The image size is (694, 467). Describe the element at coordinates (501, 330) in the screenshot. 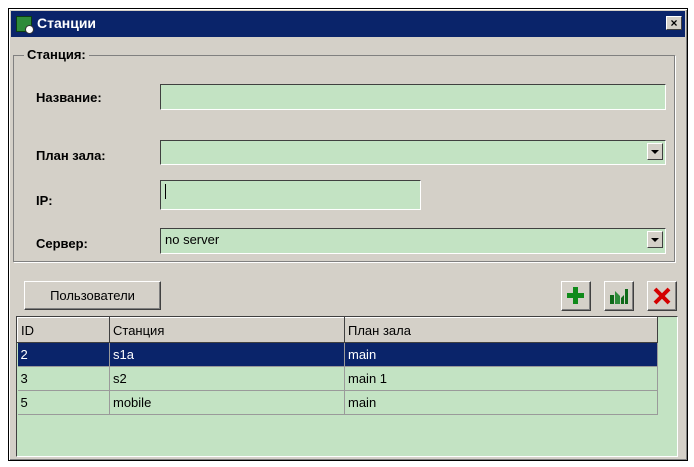

I see `column-header-hall-plan: План зала` at that location.